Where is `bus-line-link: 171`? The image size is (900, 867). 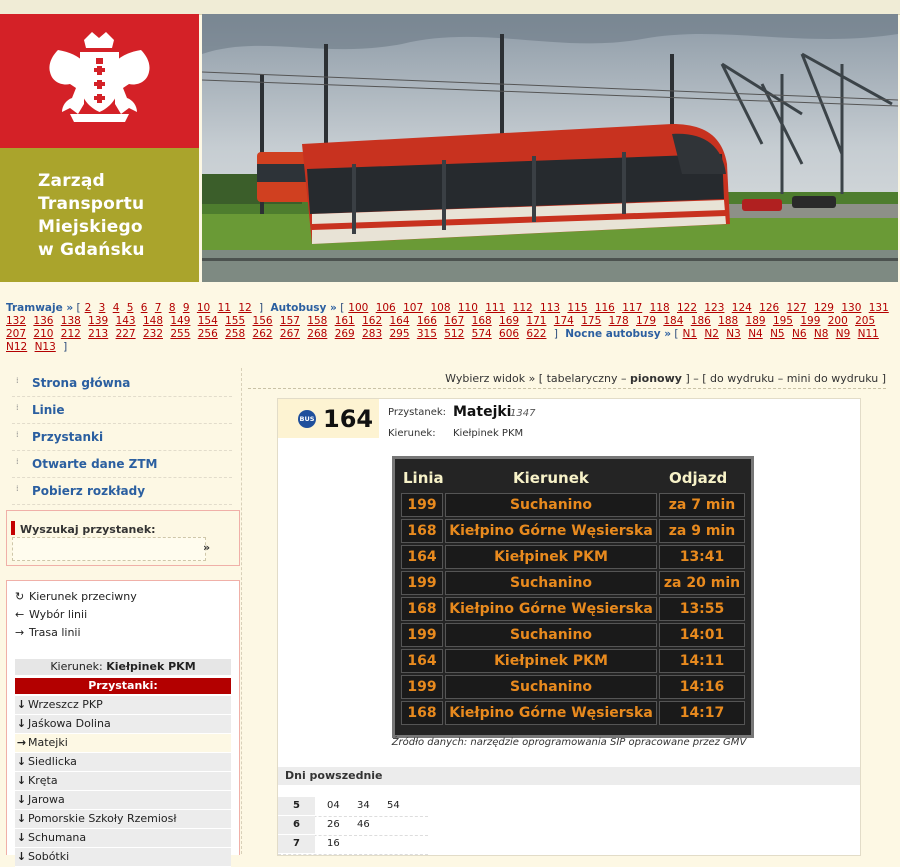 bus-line-link: 171 is located at coordinates (536, 321).